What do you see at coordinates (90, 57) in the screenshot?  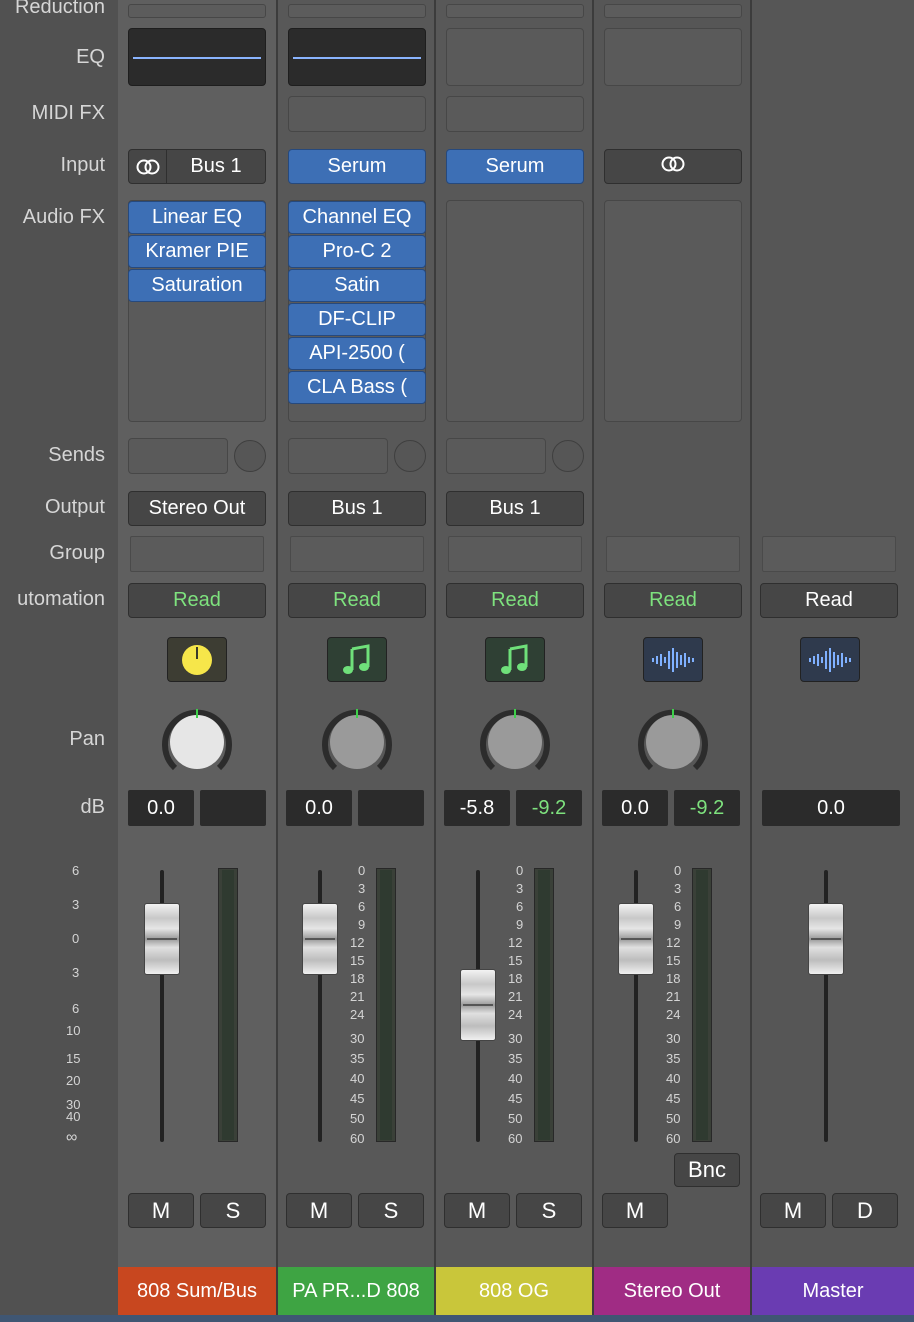 I see `label-eq: EQ` at bounding box center [90, 57].